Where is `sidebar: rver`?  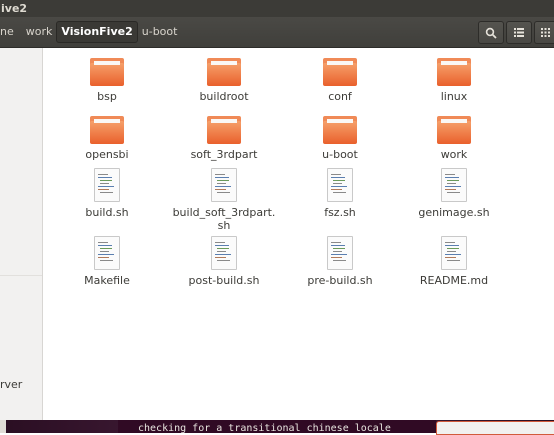
sidebar: rver is located at coordinates (21, 234).